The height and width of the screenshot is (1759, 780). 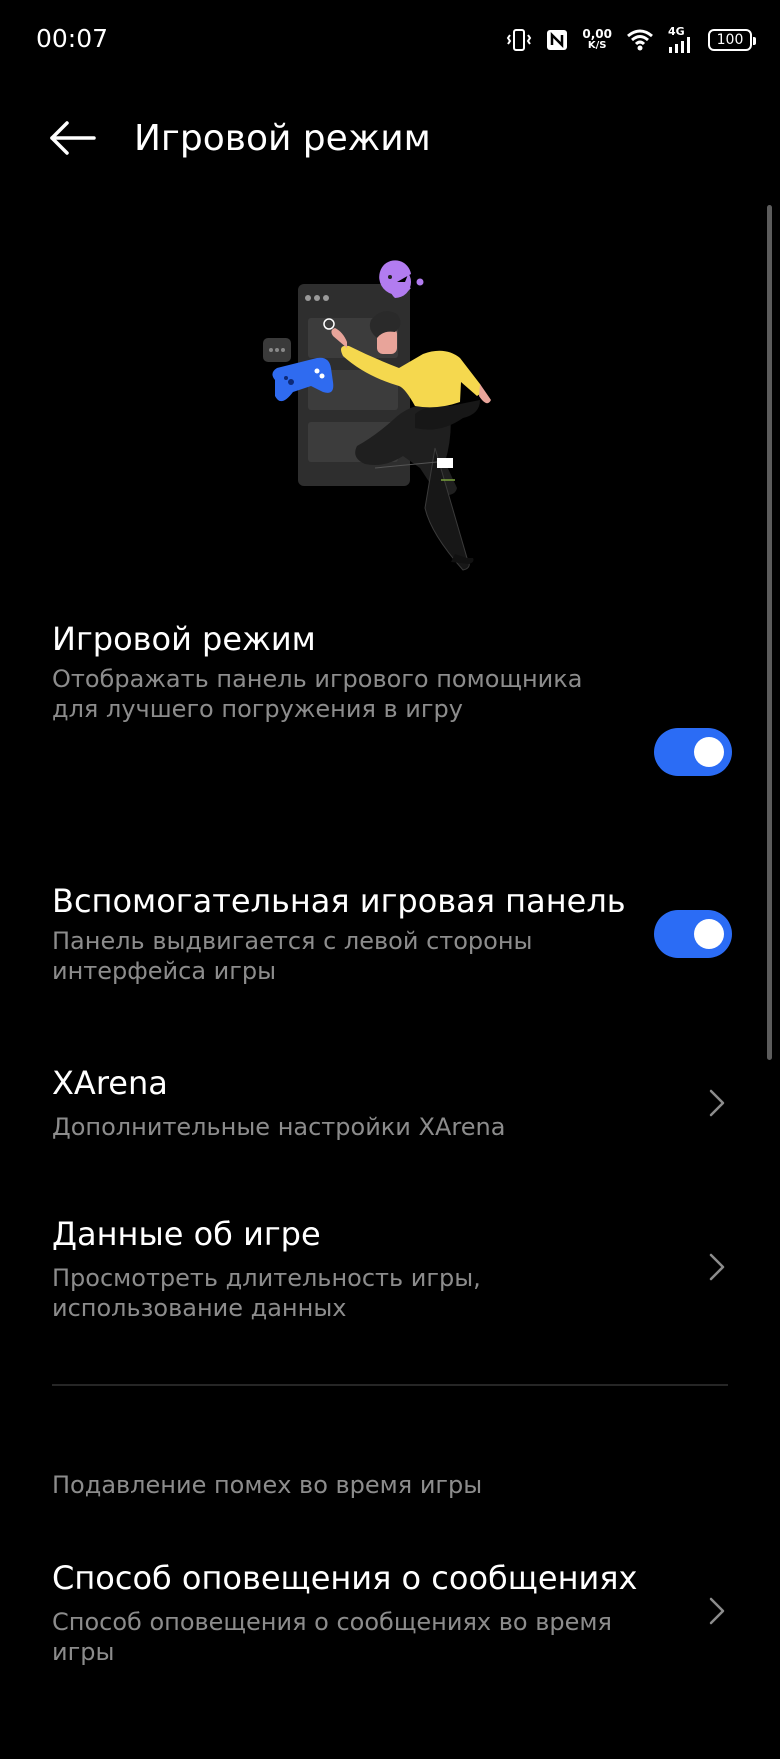 I want to click on signal-icon: 4G, so click(x=681, y=39).